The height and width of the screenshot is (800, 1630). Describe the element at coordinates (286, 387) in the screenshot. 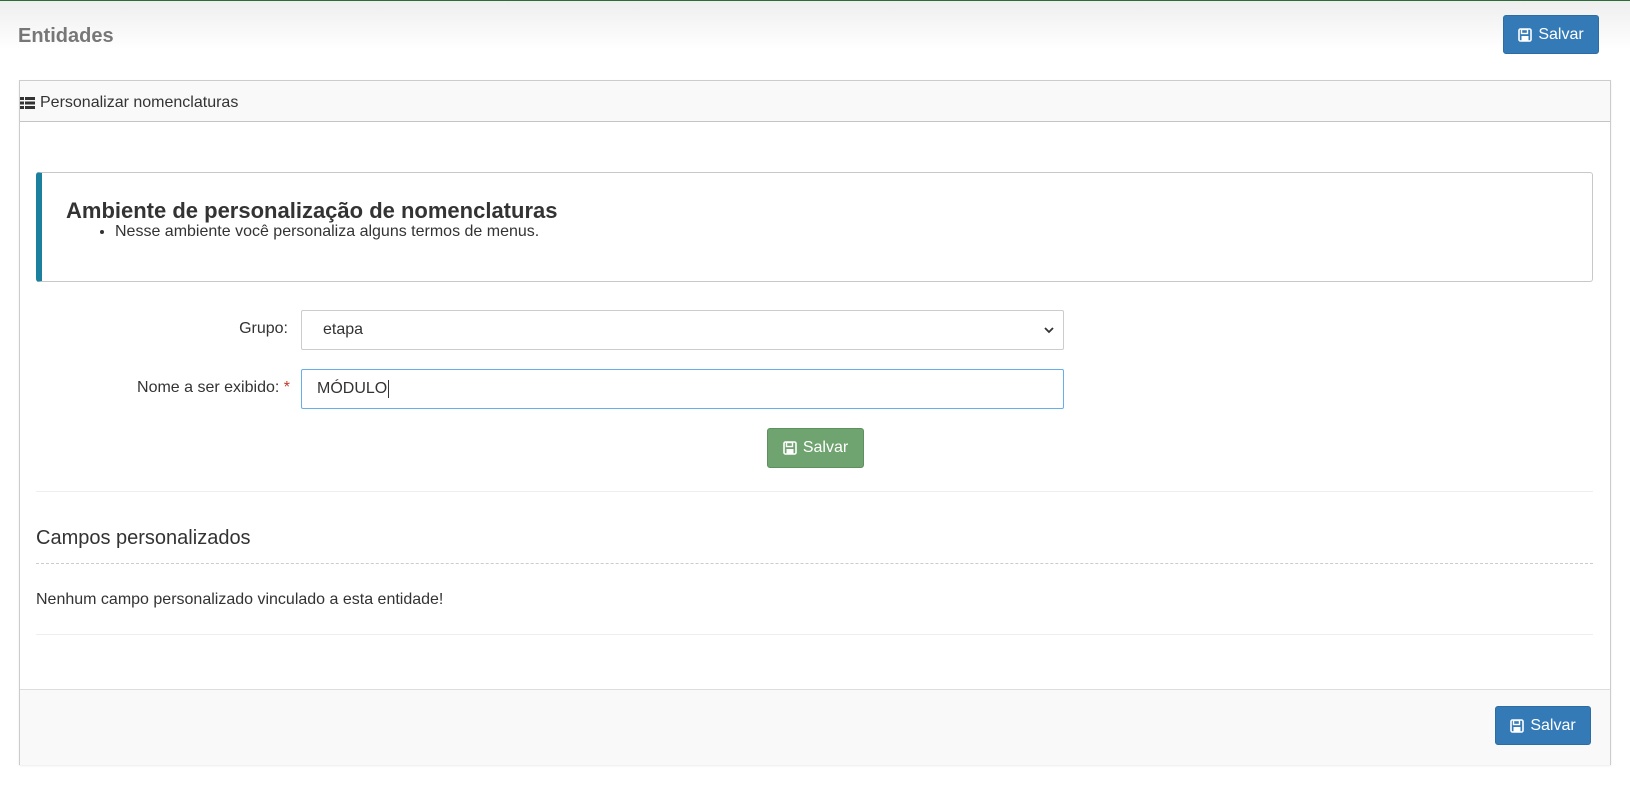

I see `required-mark: *` at that location.